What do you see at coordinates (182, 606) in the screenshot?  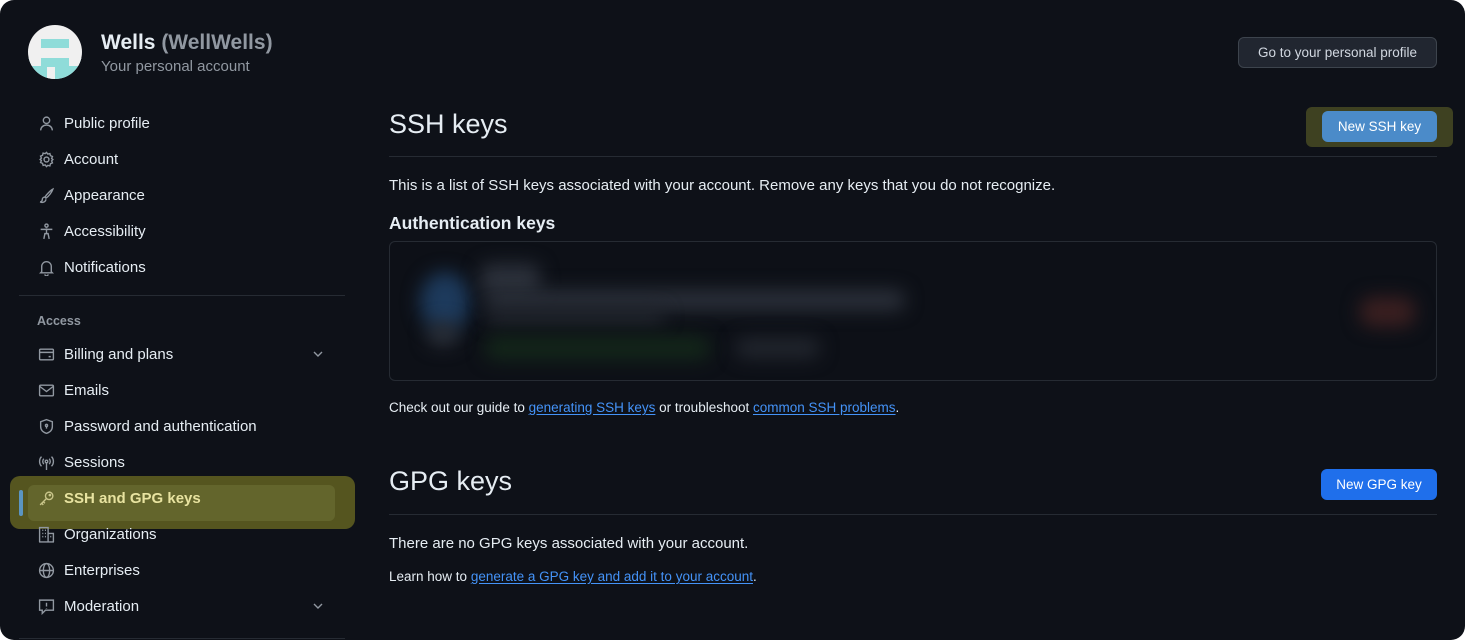 I see `sidebar-item-moderation: Moderation` at bounding box center [182, 606].